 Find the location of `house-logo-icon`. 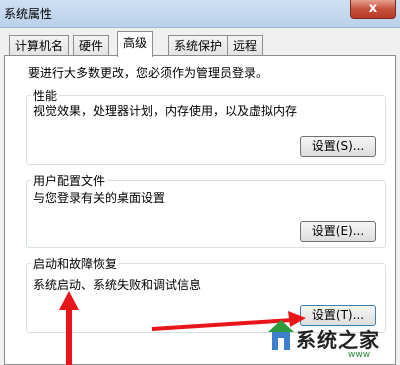

house-logo-icon is located at coordinates (281, 335).